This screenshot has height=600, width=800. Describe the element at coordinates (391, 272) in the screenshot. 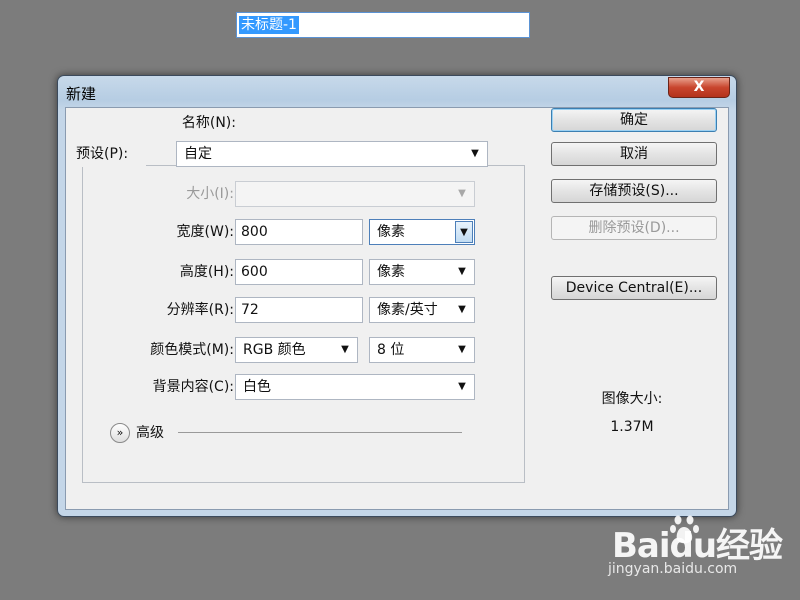

I see `height-unit-value: 像素` at that location.